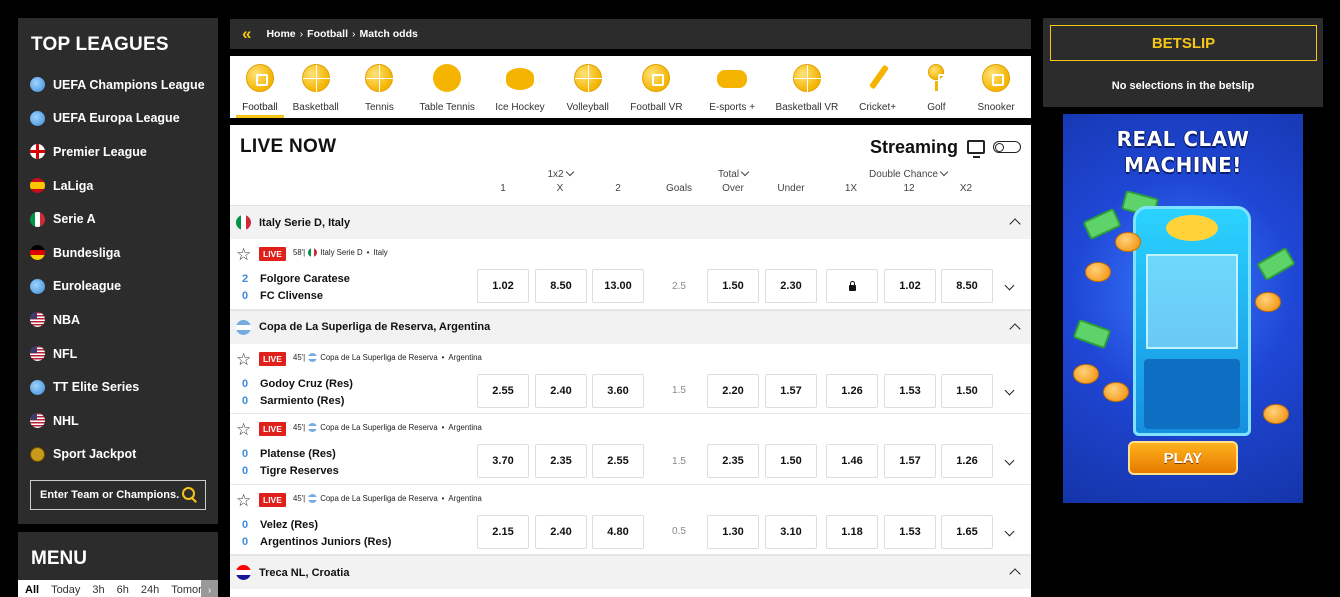 Image resolution: width=1340 pixels, height=597 pixels. What do you see at coordinates (561, 461) in the screenshot?
I see `odds-button-x: 2.35` at bounding box center [561, 461].